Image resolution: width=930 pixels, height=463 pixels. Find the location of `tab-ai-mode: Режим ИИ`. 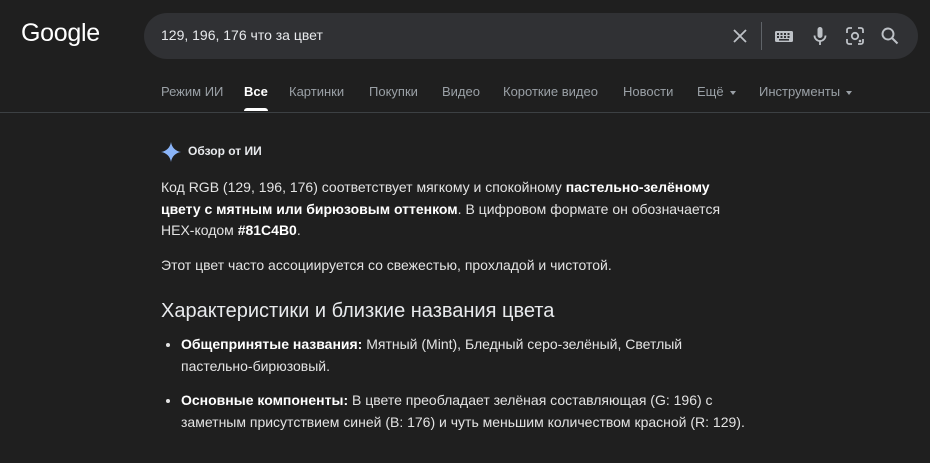

tab-ai-mode: Режим ИИ is located at coordinates (192, 91).